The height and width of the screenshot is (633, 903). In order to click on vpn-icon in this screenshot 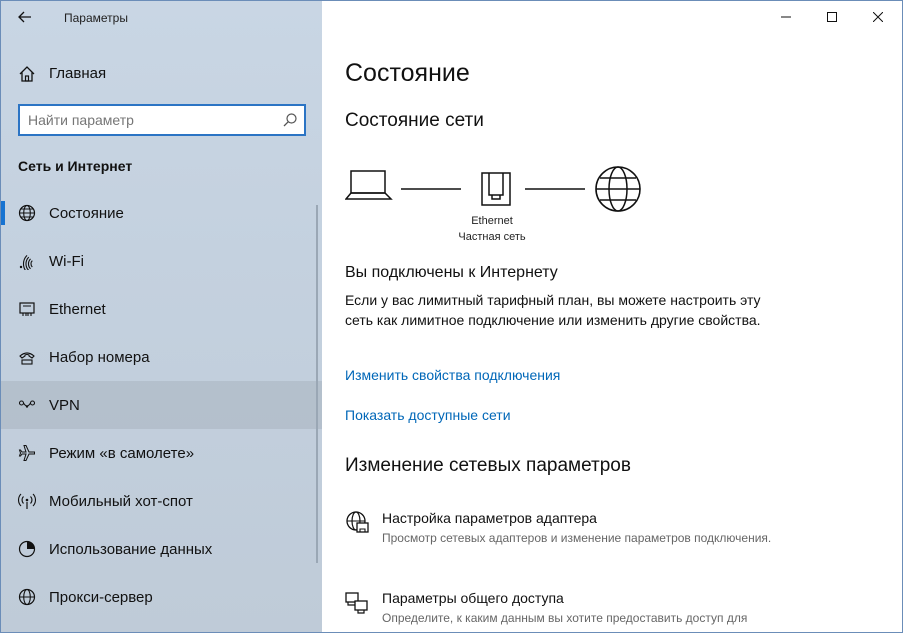, I will do `click(27, 404)`.